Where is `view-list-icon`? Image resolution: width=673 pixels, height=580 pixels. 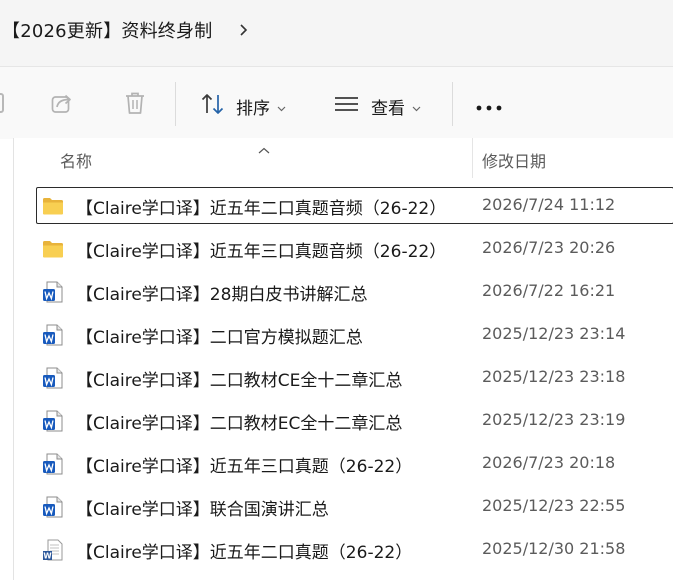
view-list-icon is located at coordinates (347, 106).